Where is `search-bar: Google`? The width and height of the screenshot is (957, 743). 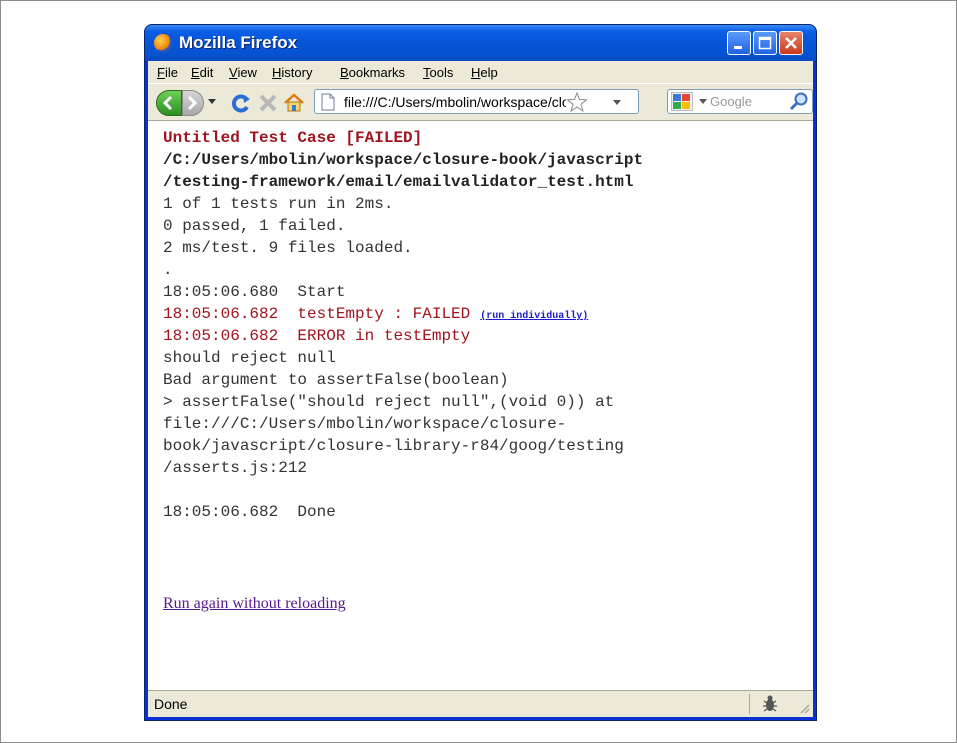
search-bar: Google is located at coordinates (740, 101).